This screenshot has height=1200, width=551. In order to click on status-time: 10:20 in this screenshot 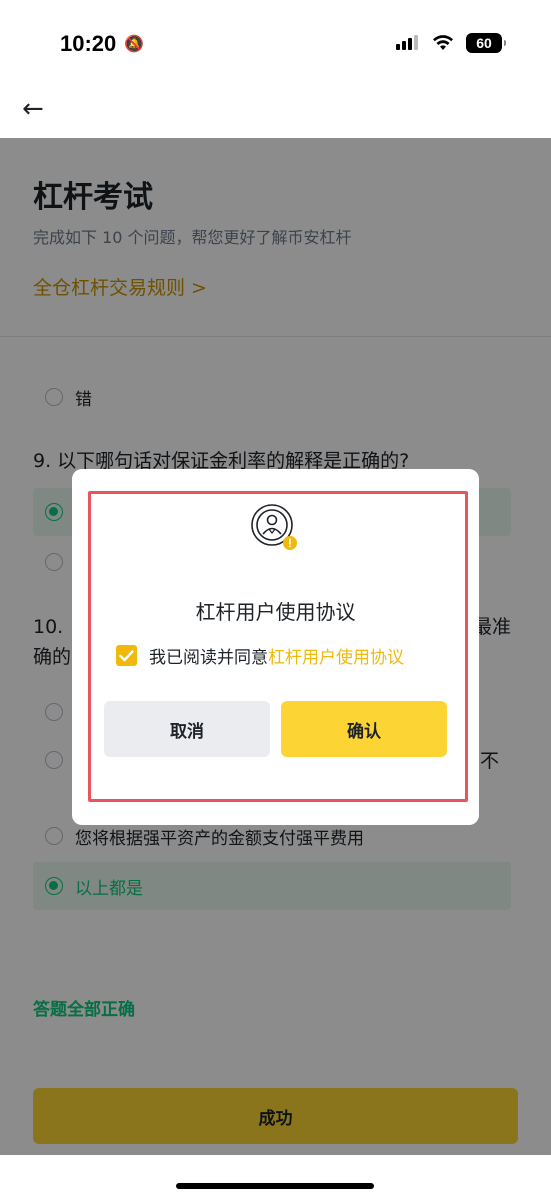, I will do `click(88, 43)`.